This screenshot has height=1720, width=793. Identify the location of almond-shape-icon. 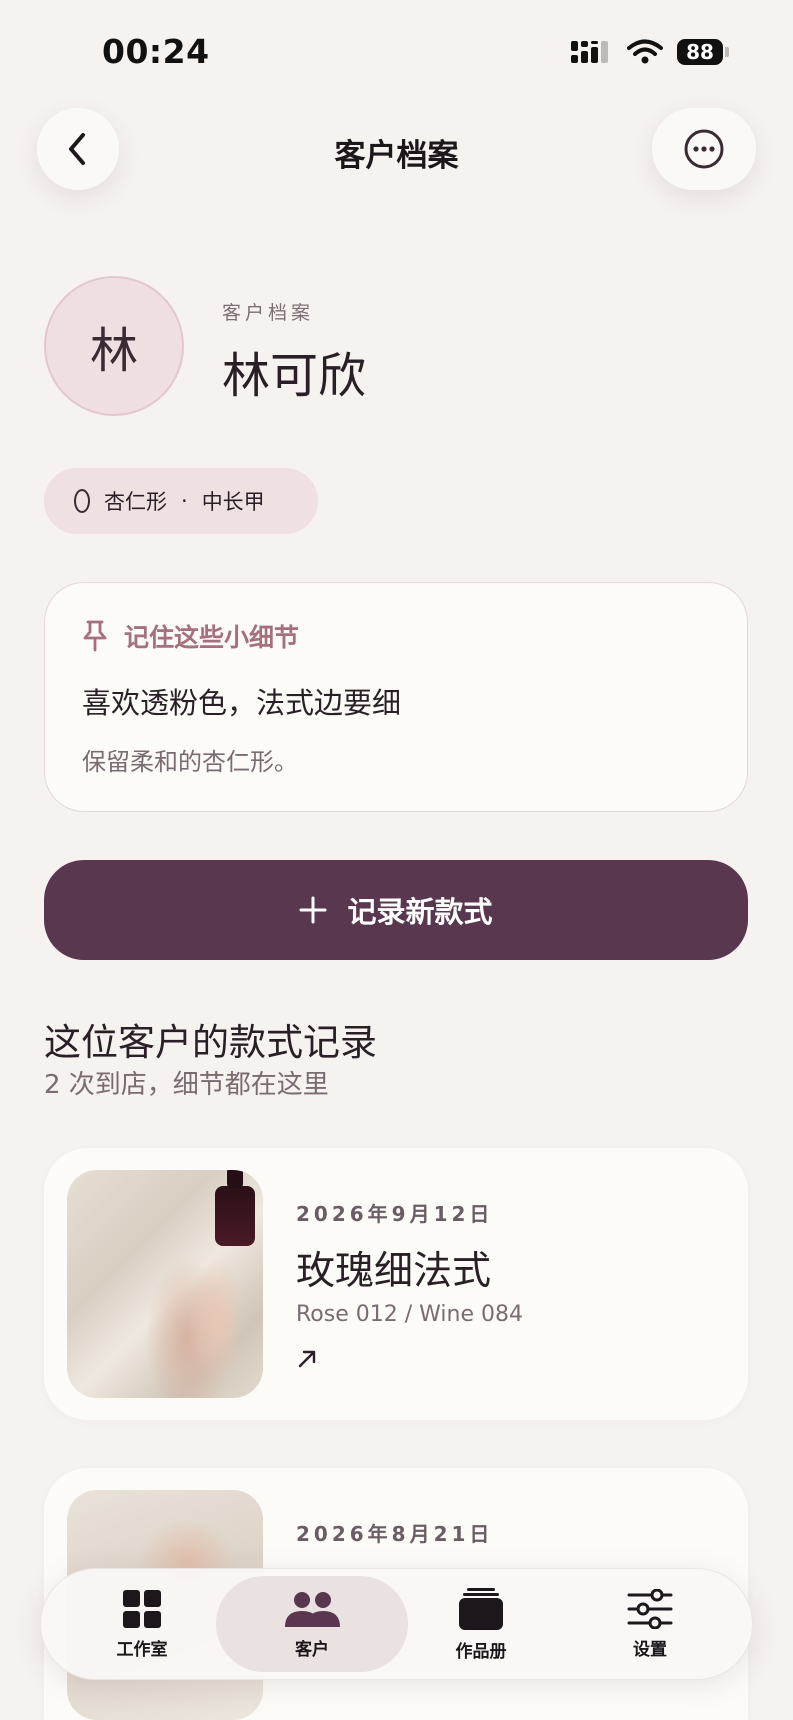
(82, 501).